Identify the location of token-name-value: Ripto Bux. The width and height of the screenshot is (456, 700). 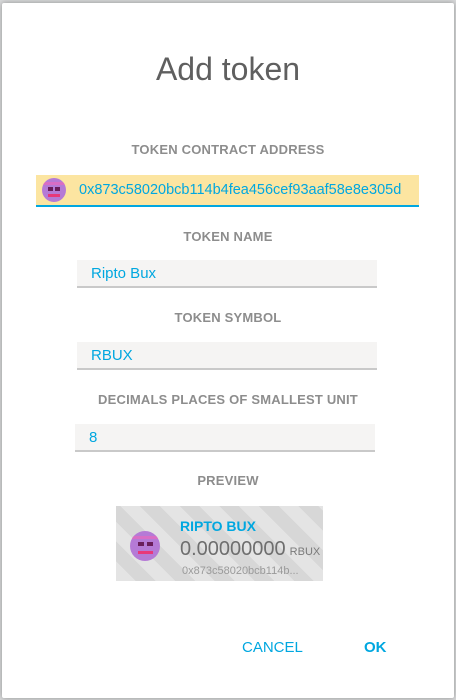
(124, 273).